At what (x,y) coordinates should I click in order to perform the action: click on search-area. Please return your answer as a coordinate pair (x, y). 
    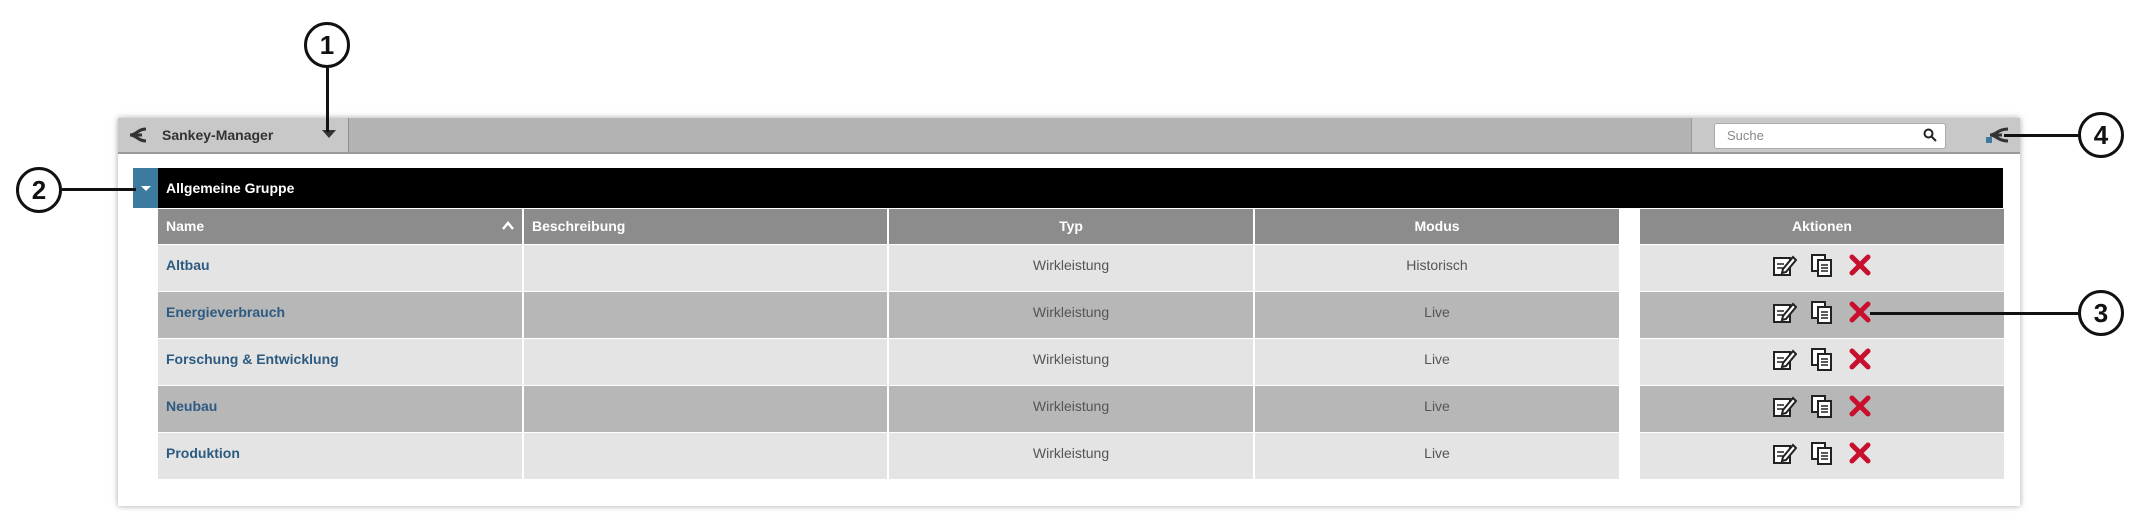
    Looking at the image, I should click on (1855, 135).